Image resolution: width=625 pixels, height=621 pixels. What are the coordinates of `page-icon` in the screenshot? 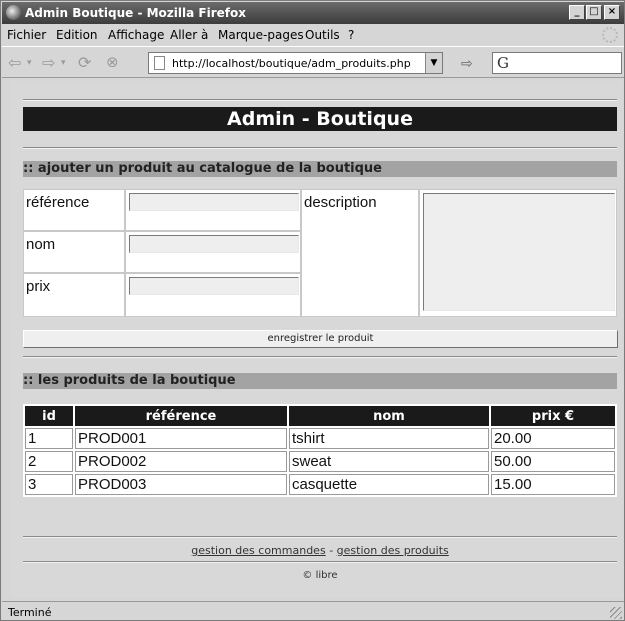 It's located at (159, 63).